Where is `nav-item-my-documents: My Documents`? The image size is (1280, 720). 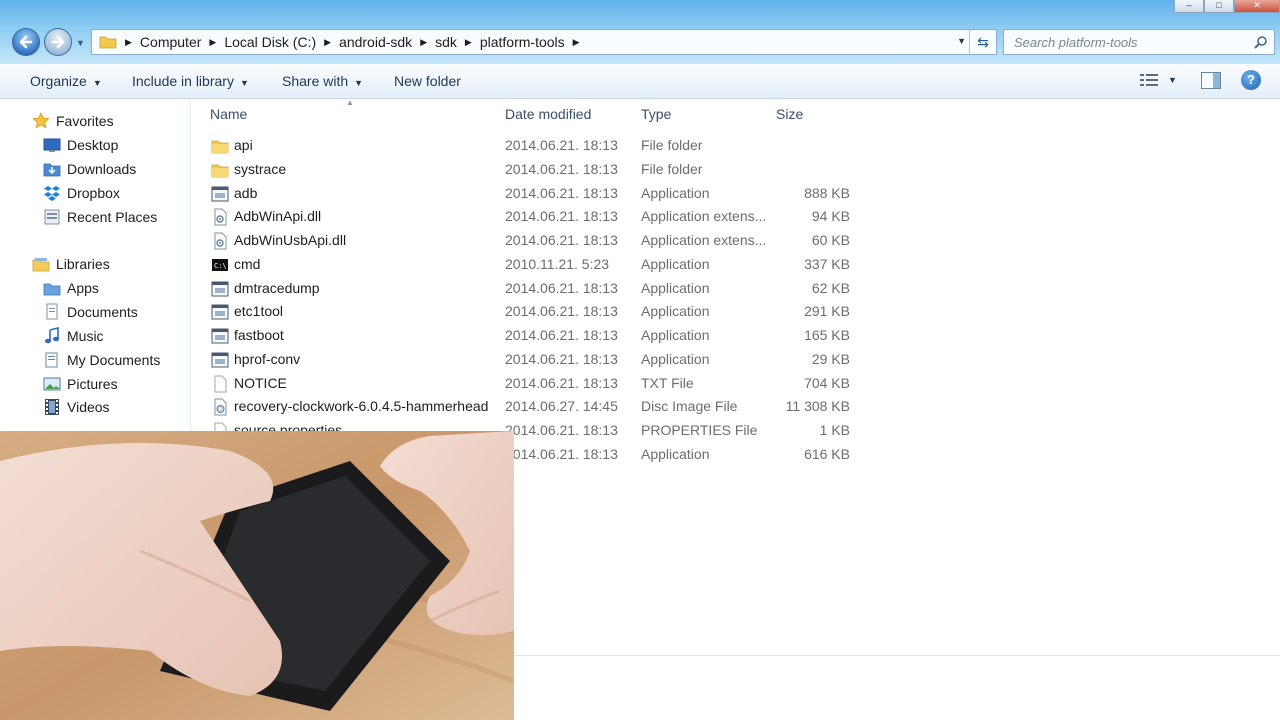
nav-item-my-documents: My Documents is located at coordinates (101, 360).